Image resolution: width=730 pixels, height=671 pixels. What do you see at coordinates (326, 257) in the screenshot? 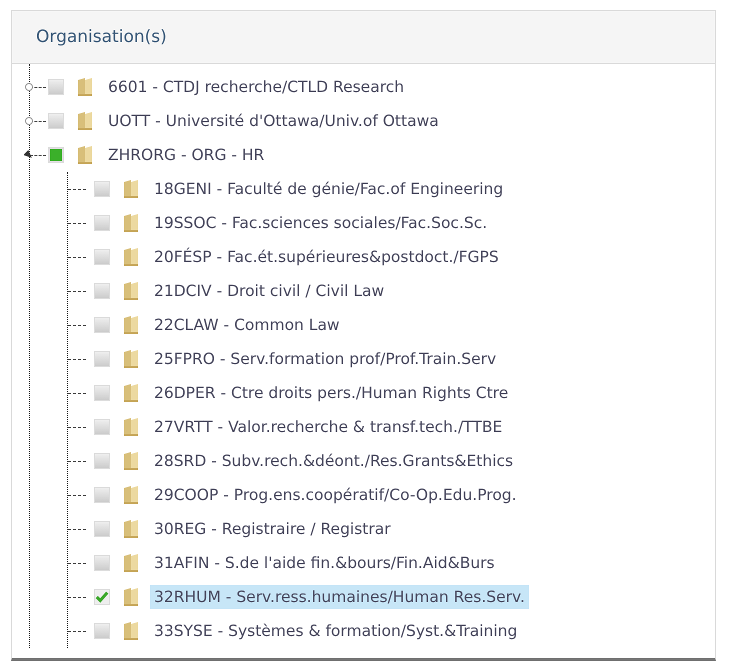
I see `tree-item: 20FÉSP - Fac.ét.supérieures&postdoct./FGPS` at bounding box center [326, 257].